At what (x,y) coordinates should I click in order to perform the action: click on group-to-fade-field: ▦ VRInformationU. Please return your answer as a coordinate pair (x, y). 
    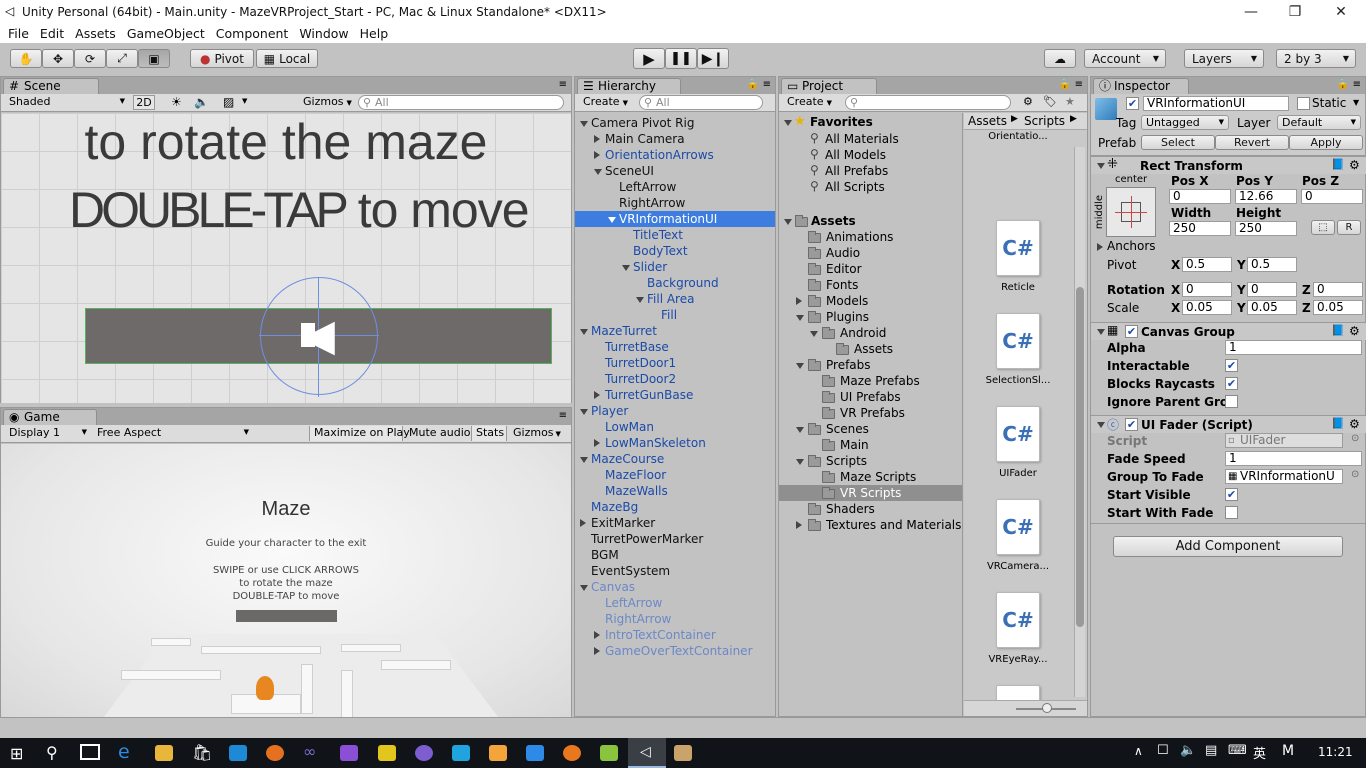
    Looking at the image, I should click on (1284, 476).